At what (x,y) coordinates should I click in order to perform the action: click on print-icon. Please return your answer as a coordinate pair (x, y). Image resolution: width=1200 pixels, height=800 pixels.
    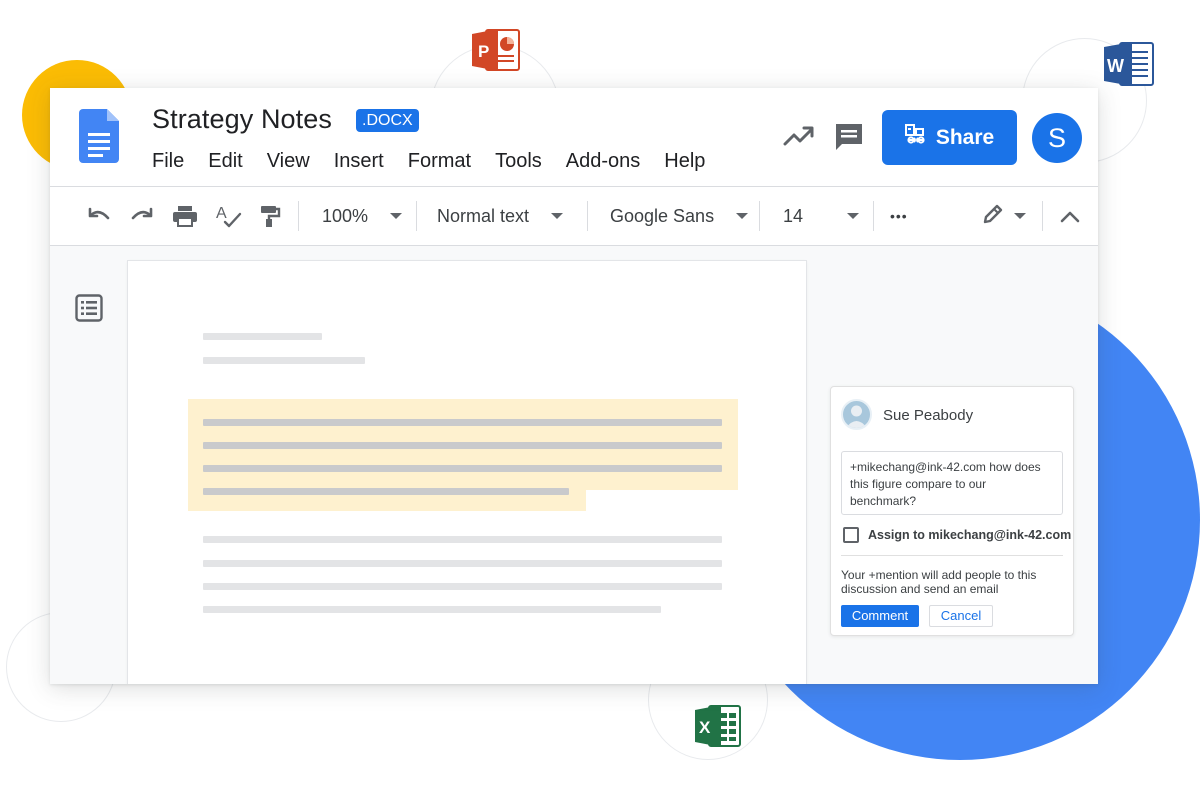
    Looking at the image, I should click on (185, 216).